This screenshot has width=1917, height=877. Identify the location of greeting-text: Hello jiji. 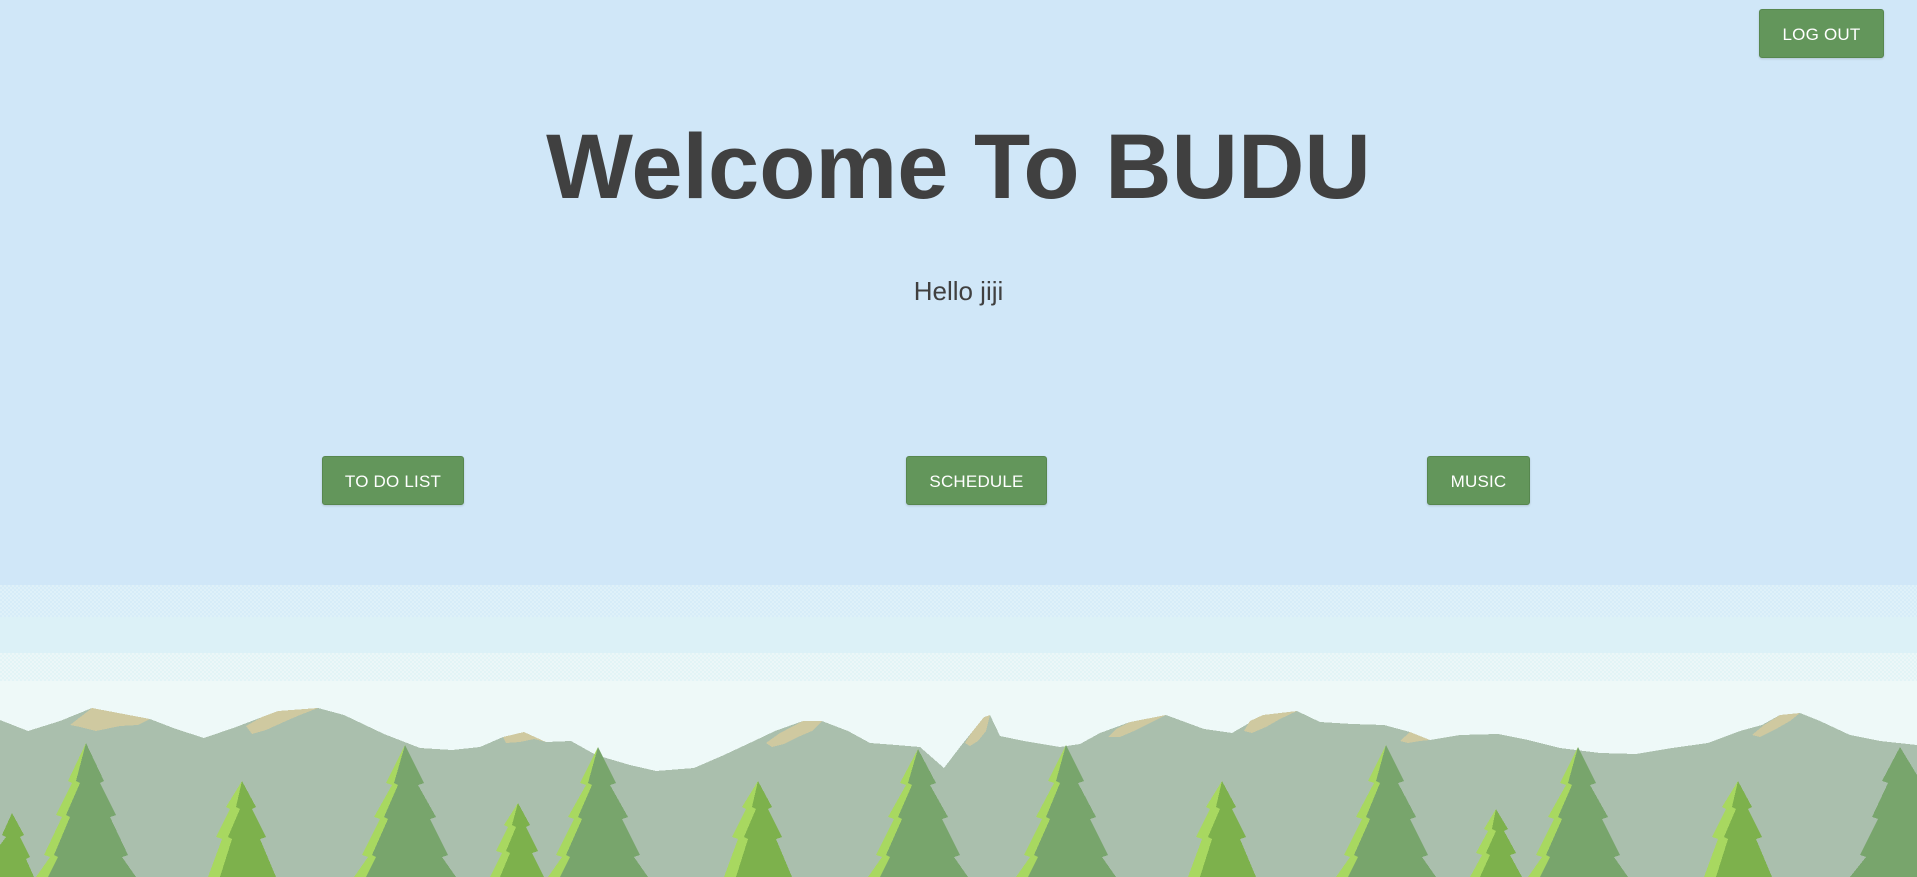
(958, 291).